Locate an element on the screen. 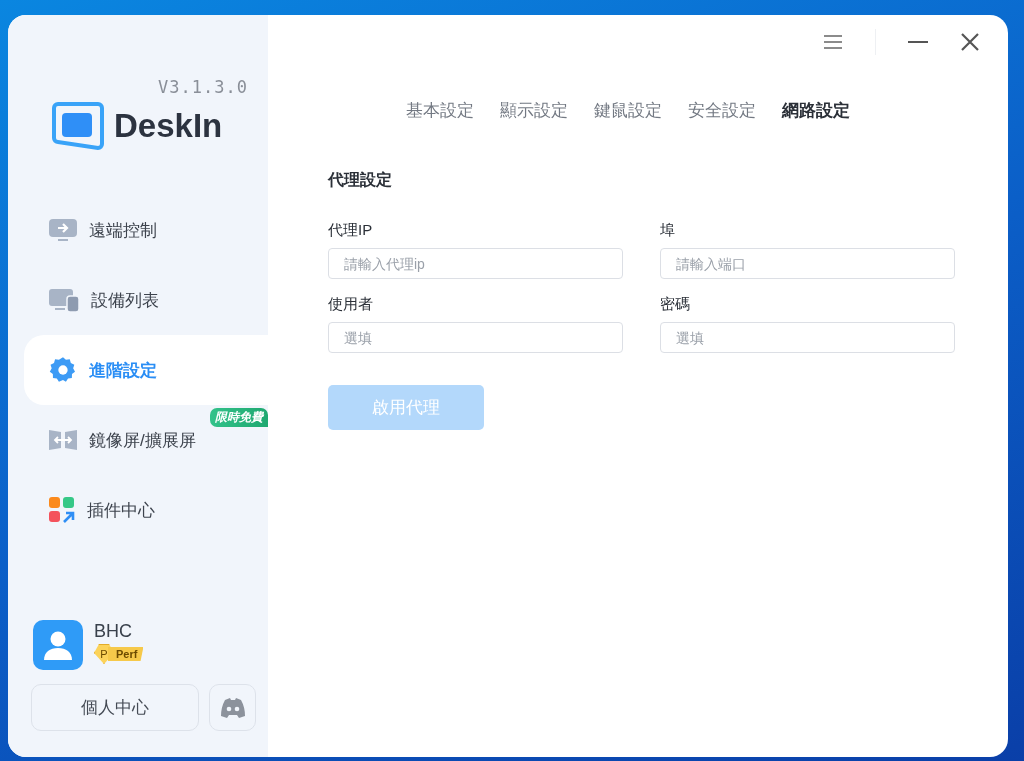  user-silhouette-icon is located at coordinates (58, 645).